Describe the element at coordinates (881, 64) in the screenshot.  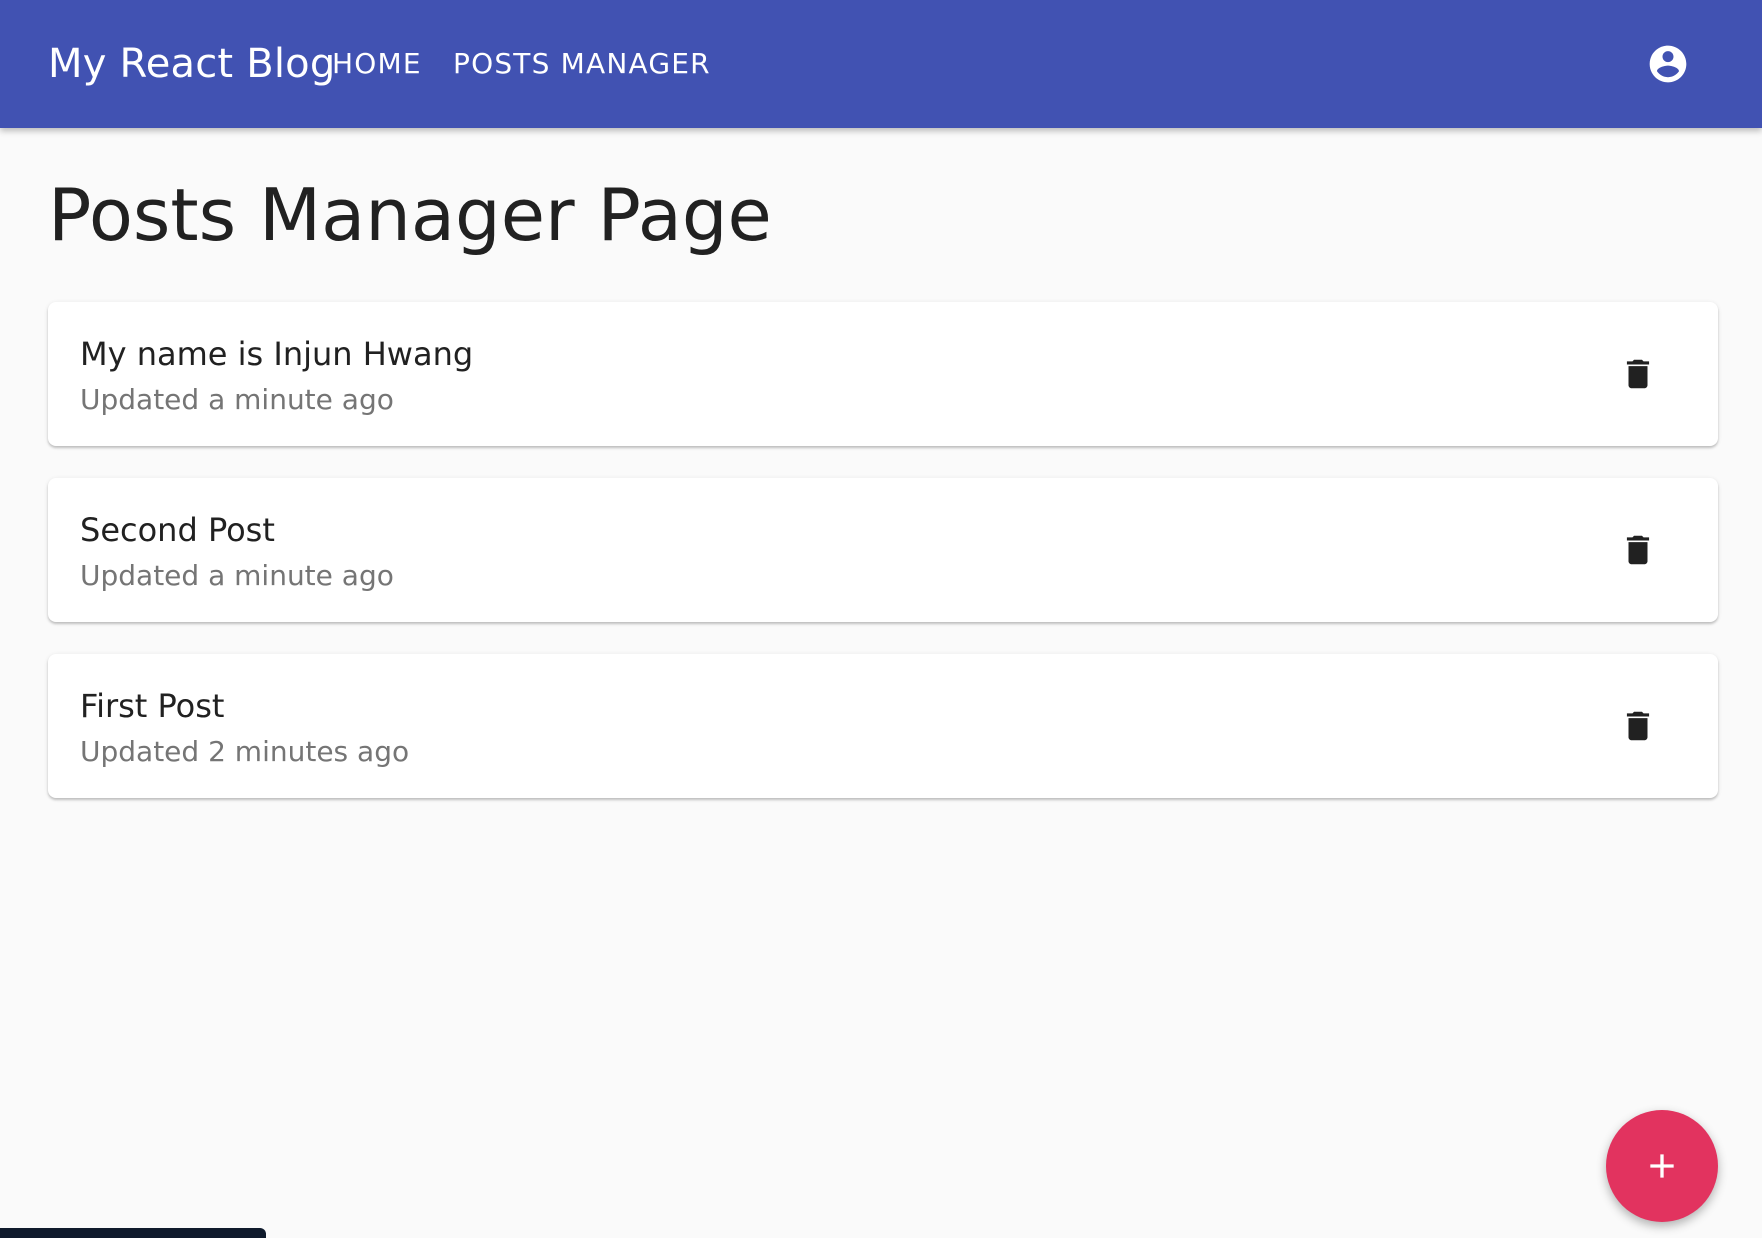
I see `app-bar: My React Blog HOME POSTS MANAGER` at that location.